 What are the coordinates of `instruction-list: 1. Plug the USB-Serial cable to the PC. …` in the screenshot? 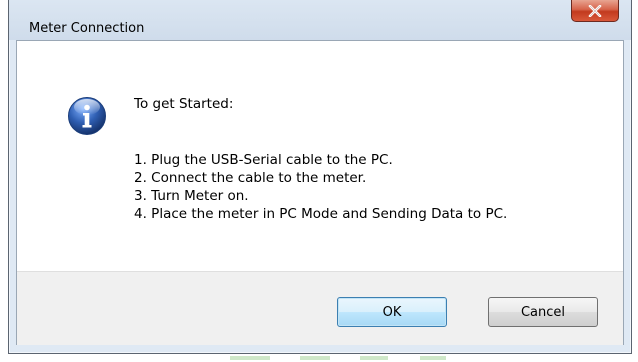 It's located at (320, 187).